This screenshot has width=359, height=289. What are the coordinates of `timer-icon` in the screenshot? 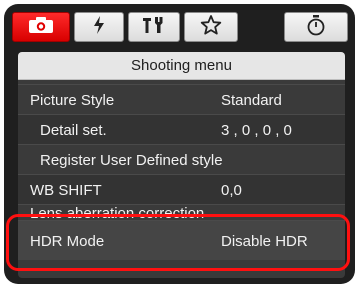 It's located at (316, 27).